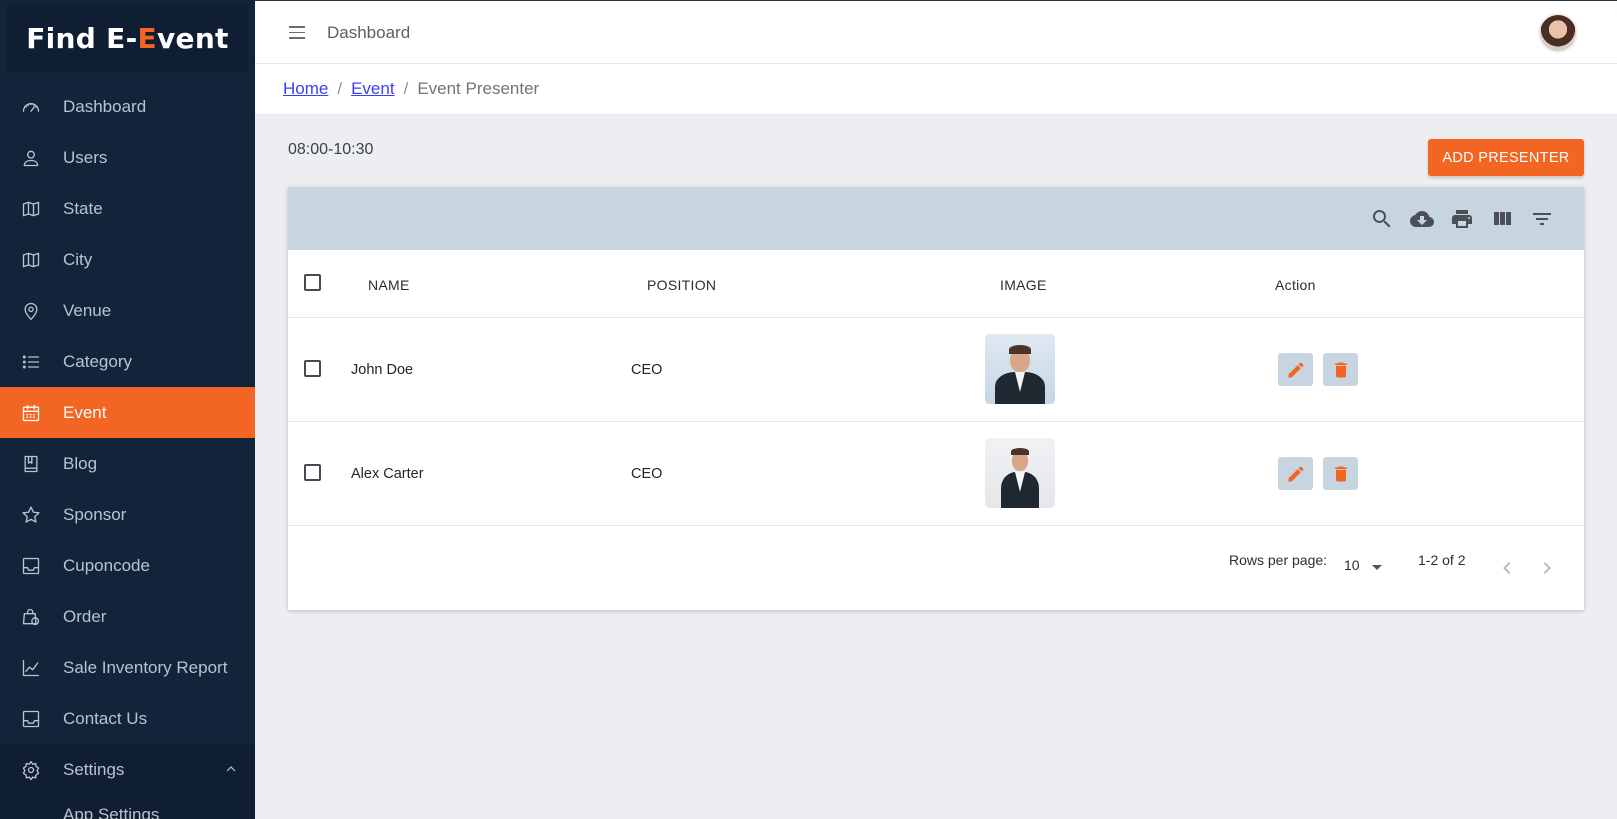  What do you see at coordinates (105, 718) in the screenshot?
I see `sidebar-item-label: Contact Us` at bounding box center [105, 718].